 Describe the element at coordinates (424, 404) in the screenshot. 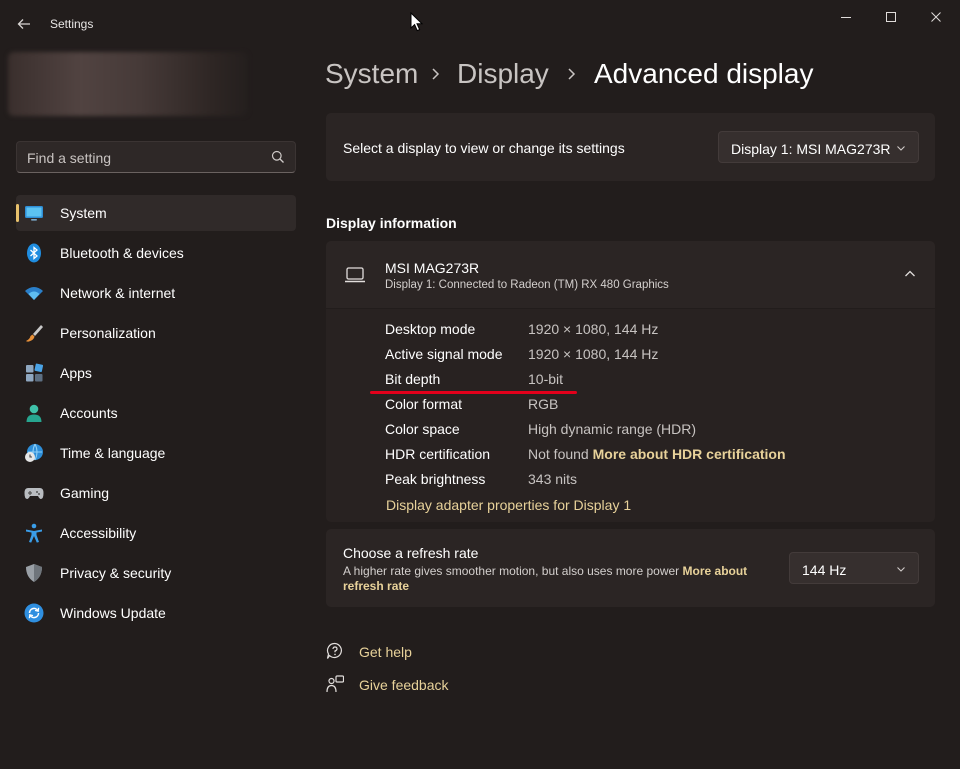

I see `info-label-color-format: Color format` at that location.